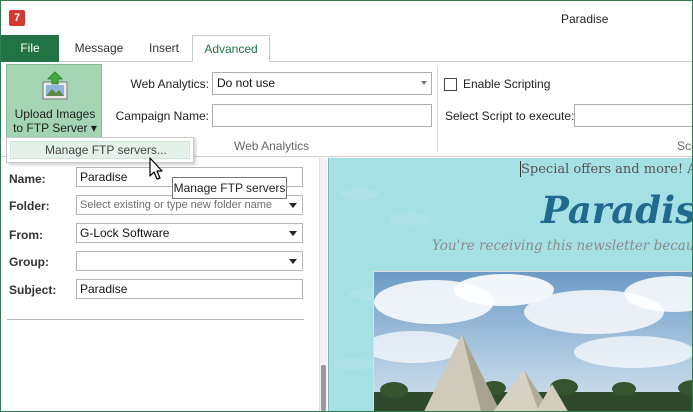 The height and width of the screenshot is (412, 693). What do you see at coordinates (507, 84) in the screenshot?
I see `enable-scripting-label: Enable Scripting` at bounding box center [507, 84].